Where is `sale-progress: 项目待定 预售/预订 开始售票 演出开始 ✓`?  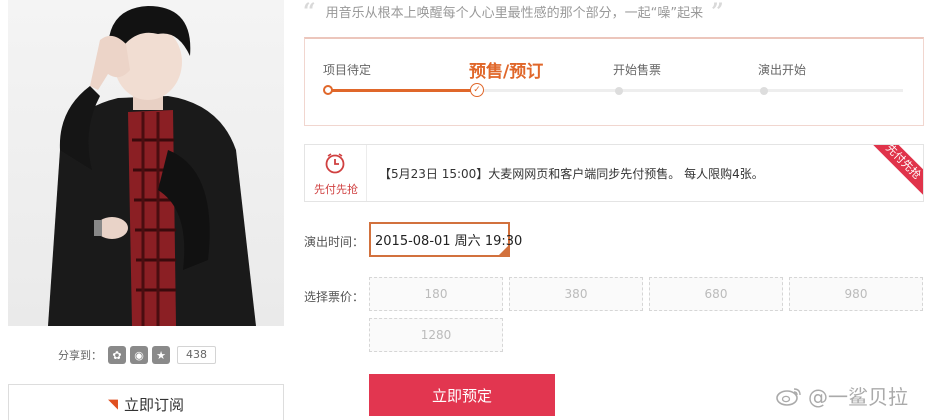
sale-progress: 项目待定 预售/预订 开始售票 演出开始 ✓ is located at coordinates (614, 81).